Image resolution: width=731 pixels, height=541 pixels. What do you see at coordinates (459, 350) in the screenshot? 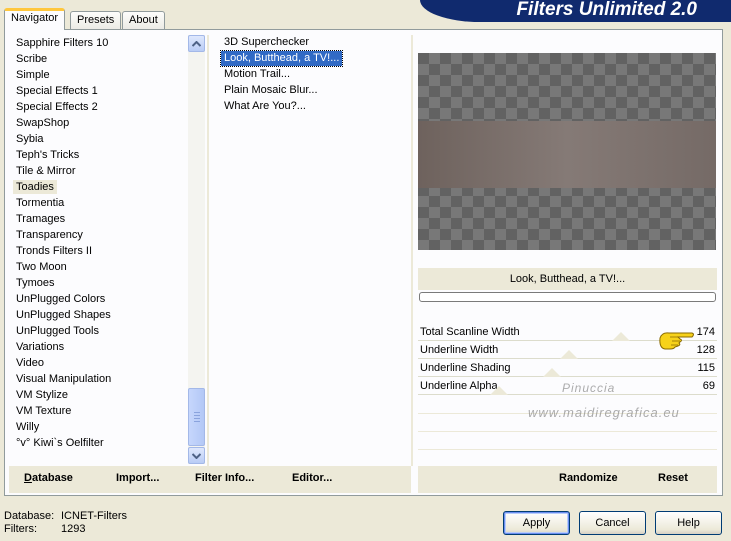
I see `param-label: Underline Width` at bounding box center [459, 350].